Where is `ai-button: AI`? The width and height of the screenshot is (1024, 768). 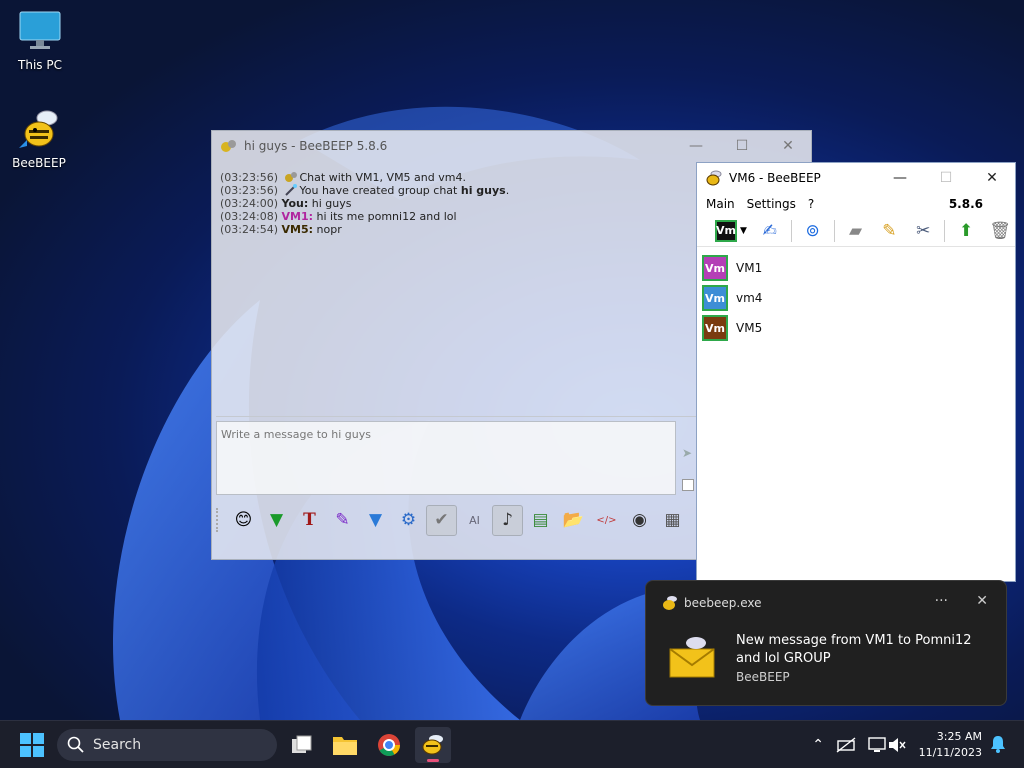 ai-button: AI is located at coordinates (474, 520).